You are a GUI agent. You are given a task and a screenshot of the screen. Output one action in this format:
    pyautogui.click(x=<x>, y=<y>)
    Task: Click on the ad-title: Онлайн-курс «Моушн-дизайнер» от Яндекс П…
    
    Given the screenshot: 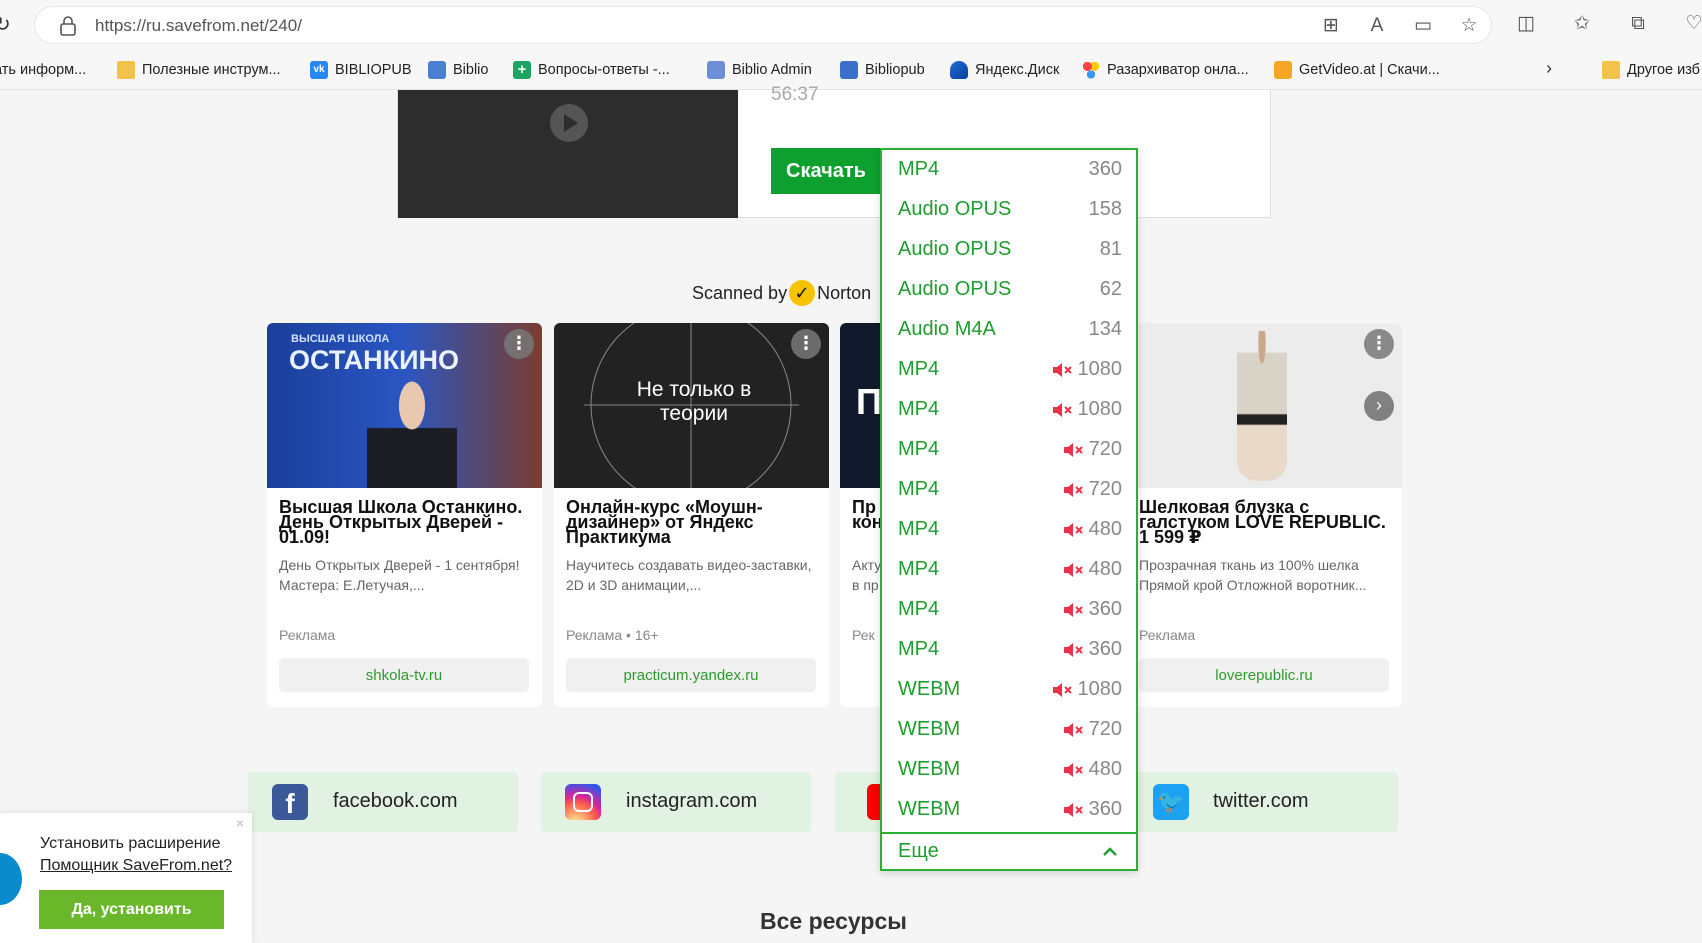 What is the action you would take?
    pyautogui.click(x=694, y=522)
    